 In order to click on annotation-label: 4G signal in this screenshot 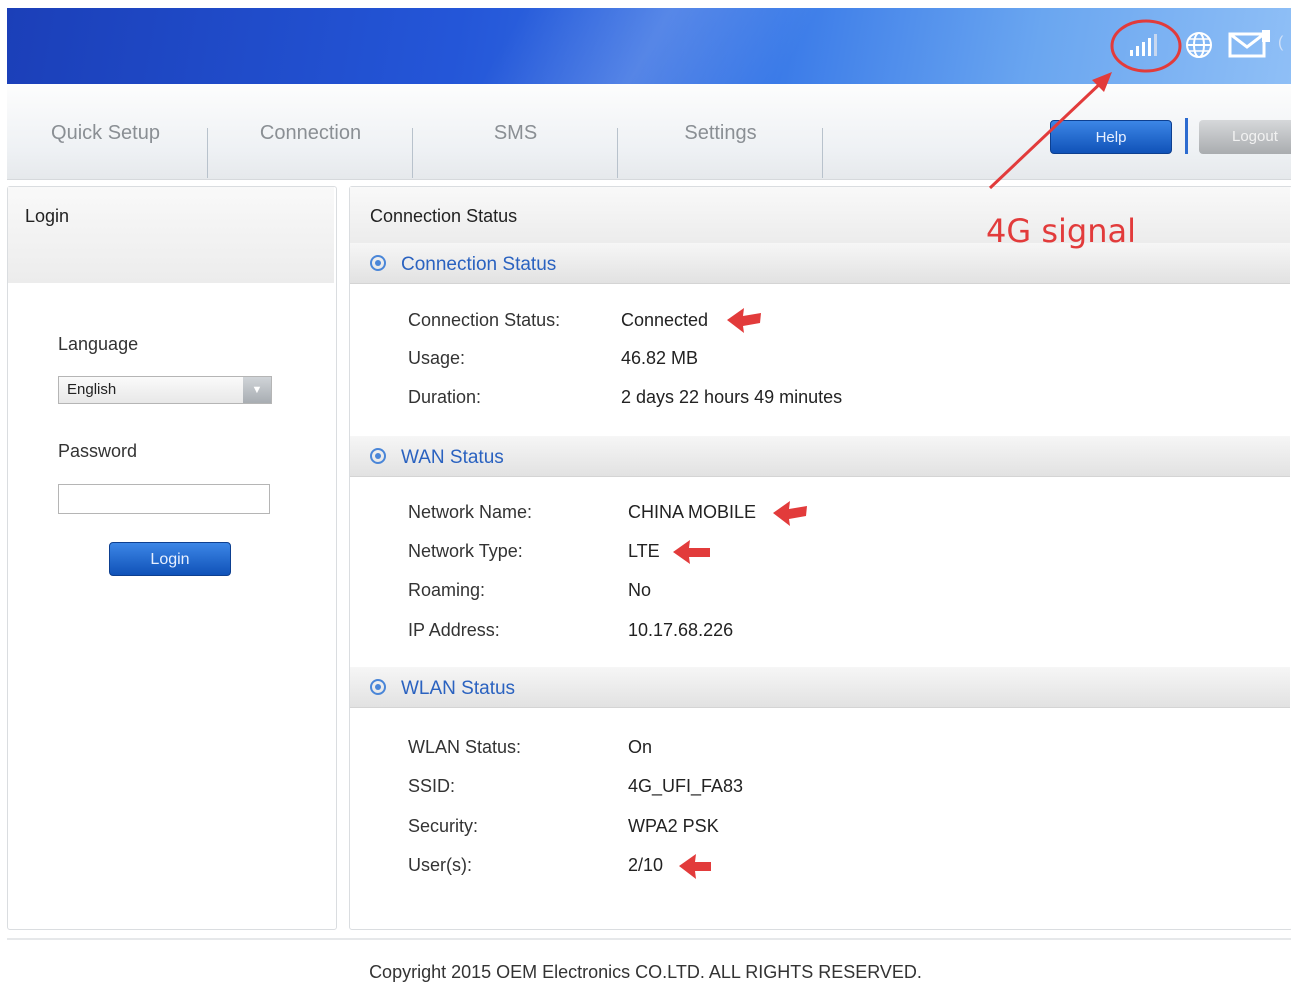, I will do `click(1061, 231)`.